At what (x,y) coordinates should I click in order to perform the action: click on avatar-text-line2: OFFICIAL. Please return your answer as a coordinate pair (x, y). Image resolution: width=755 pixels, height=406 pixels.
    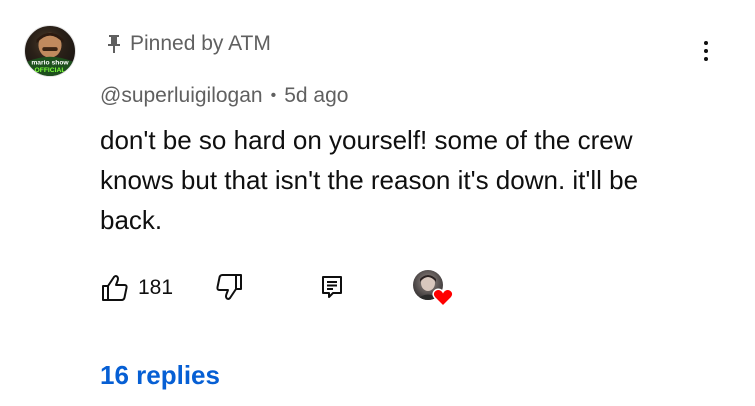
    Looking at the image, I should click on (50, 70).